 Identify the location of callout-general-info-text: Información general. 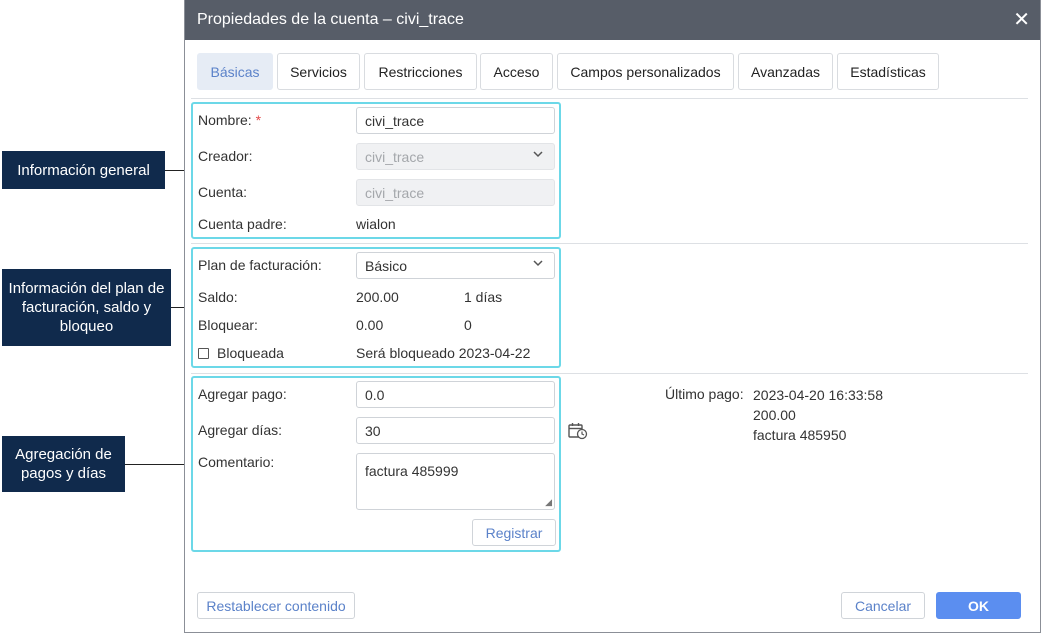
(83, 170).